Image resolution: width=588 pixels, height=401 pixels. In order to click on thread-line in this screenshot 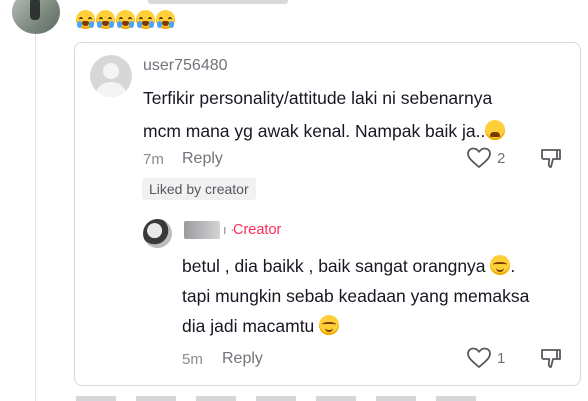, I will do `click(35, 217)`.